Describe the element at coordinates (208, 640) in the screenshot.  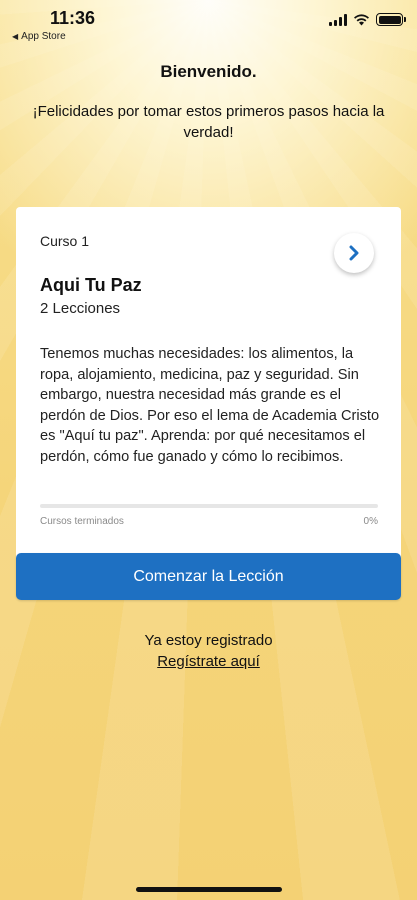
I see `already-registered-text: Ya estoy registrado` at that location.